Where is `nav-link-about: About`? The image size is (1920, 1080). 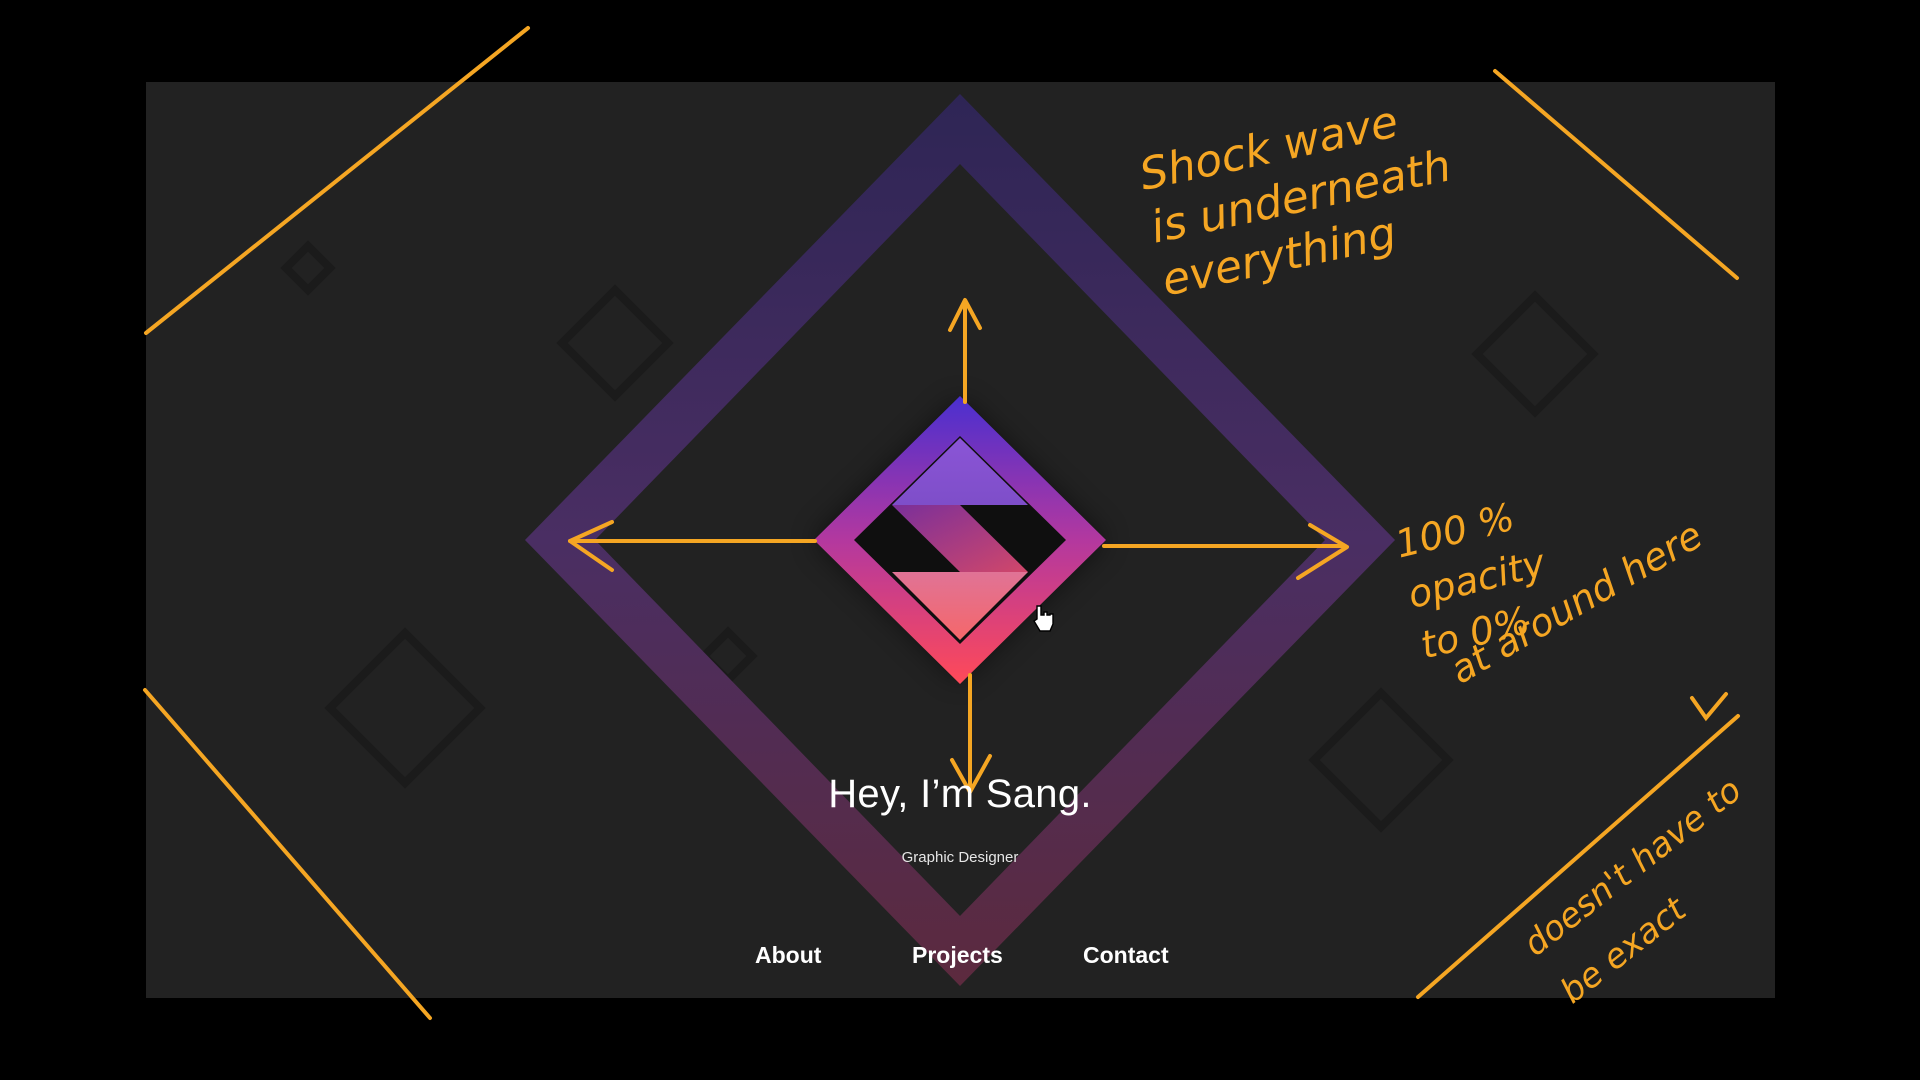
nav-link-about: About is located at coordinates (788, 955).